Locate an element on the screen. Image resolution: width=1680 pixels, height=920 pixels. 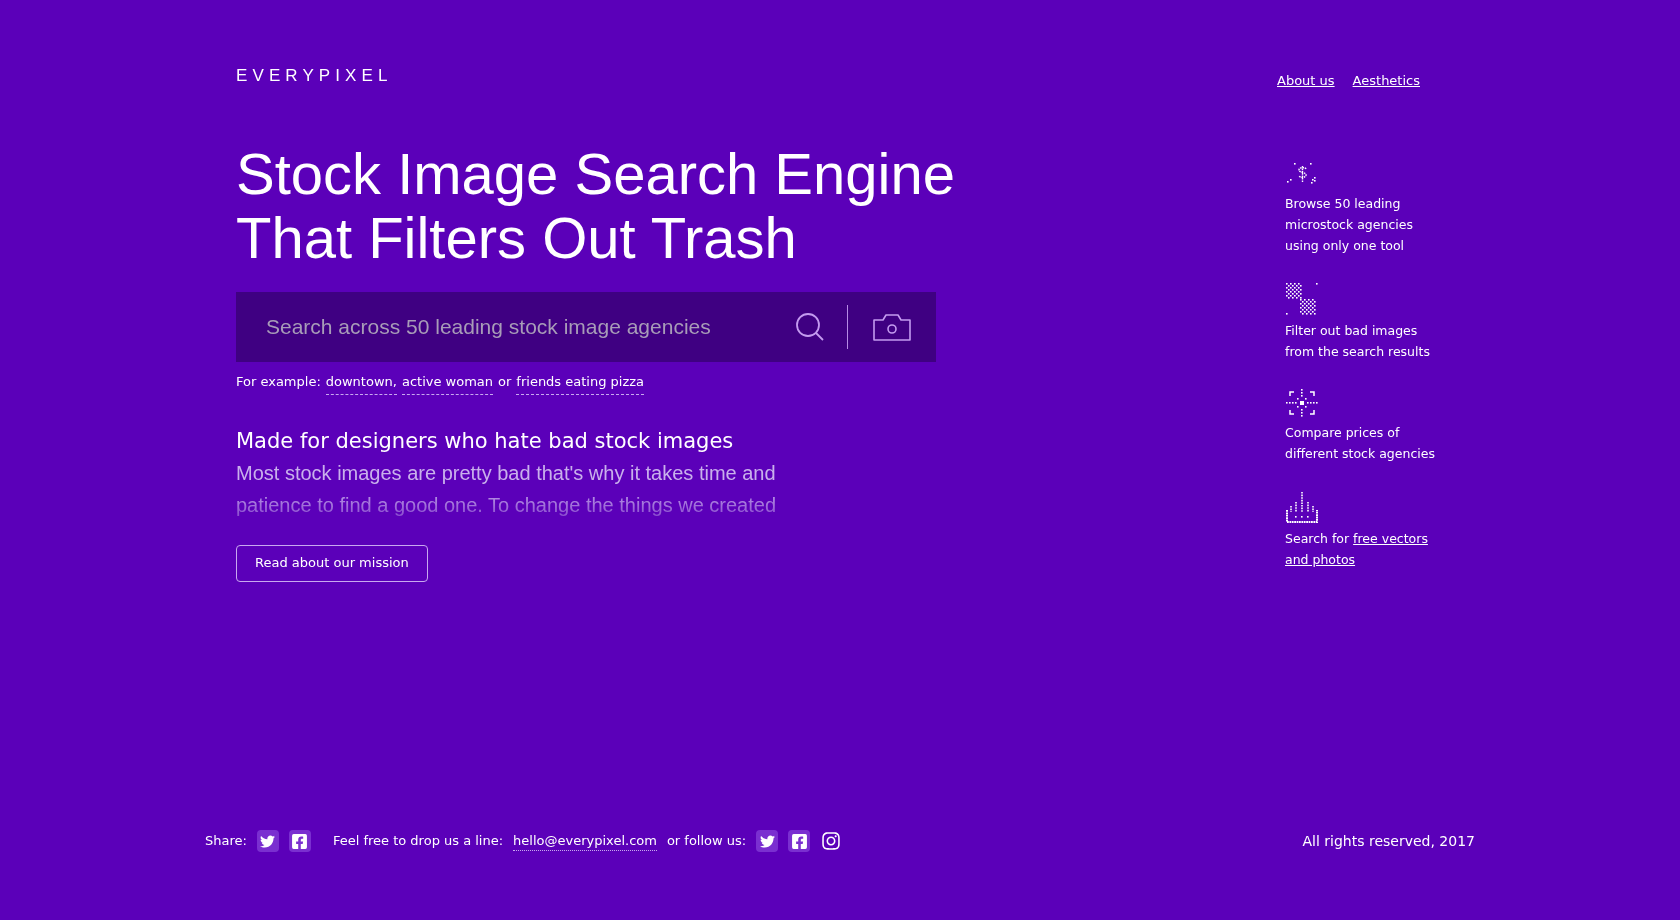
camera-icon is located at coordinates (892, 327).